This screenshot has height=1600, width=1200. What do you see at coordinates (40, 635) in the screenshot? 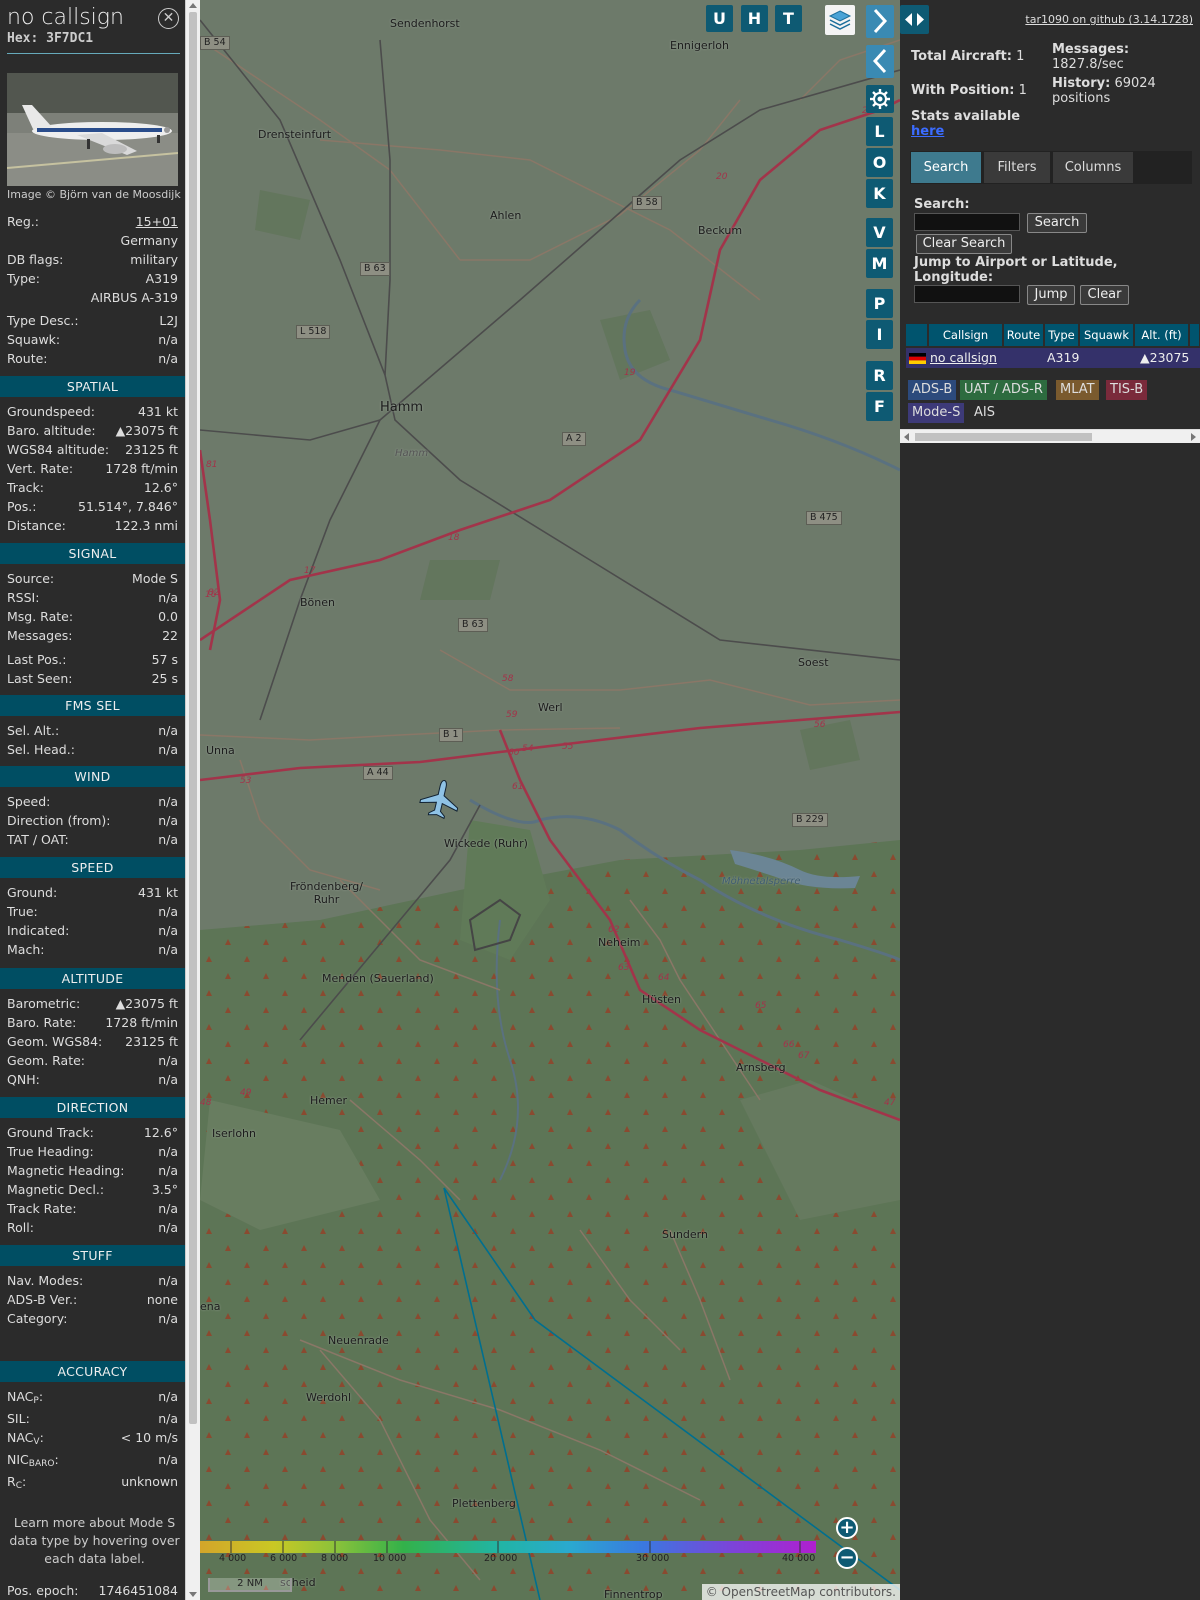
I see `signal-label: Messages:` at bounding box center [40, 635].